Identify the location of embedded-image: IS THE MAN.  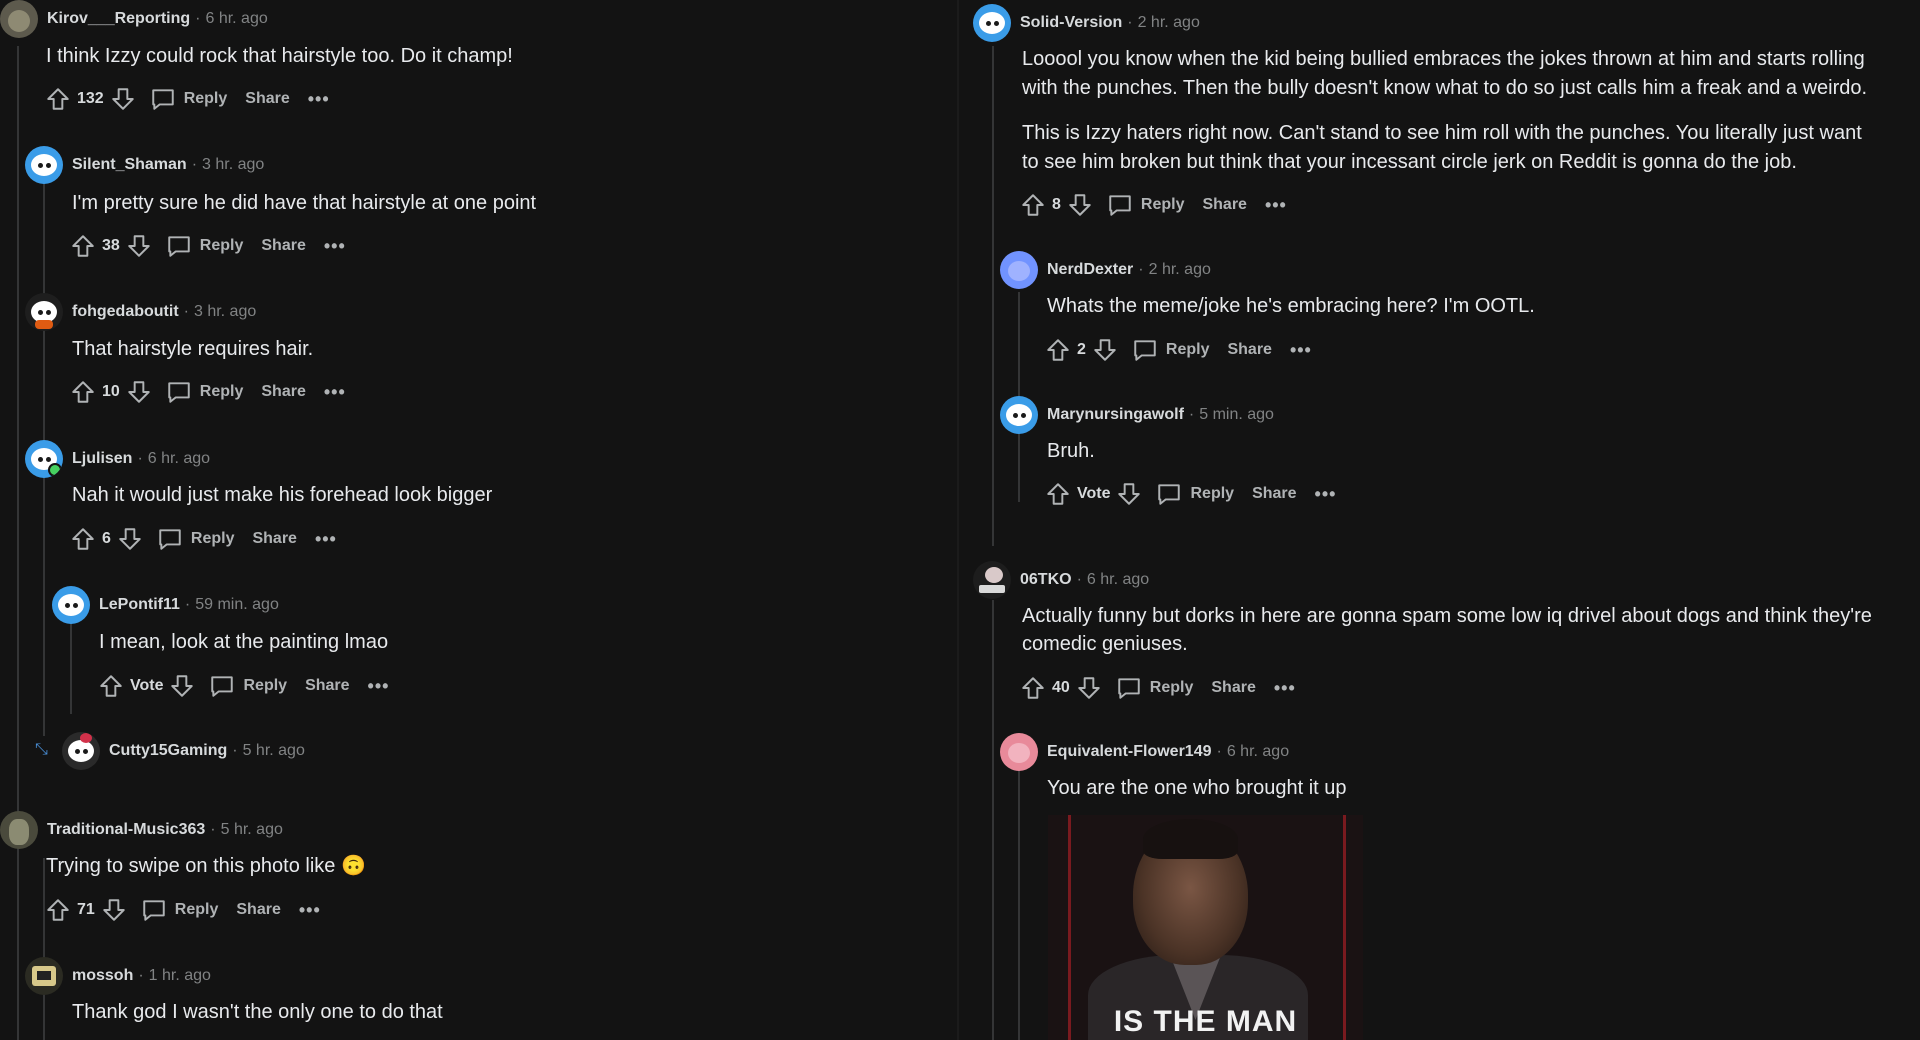
(1205, 927).